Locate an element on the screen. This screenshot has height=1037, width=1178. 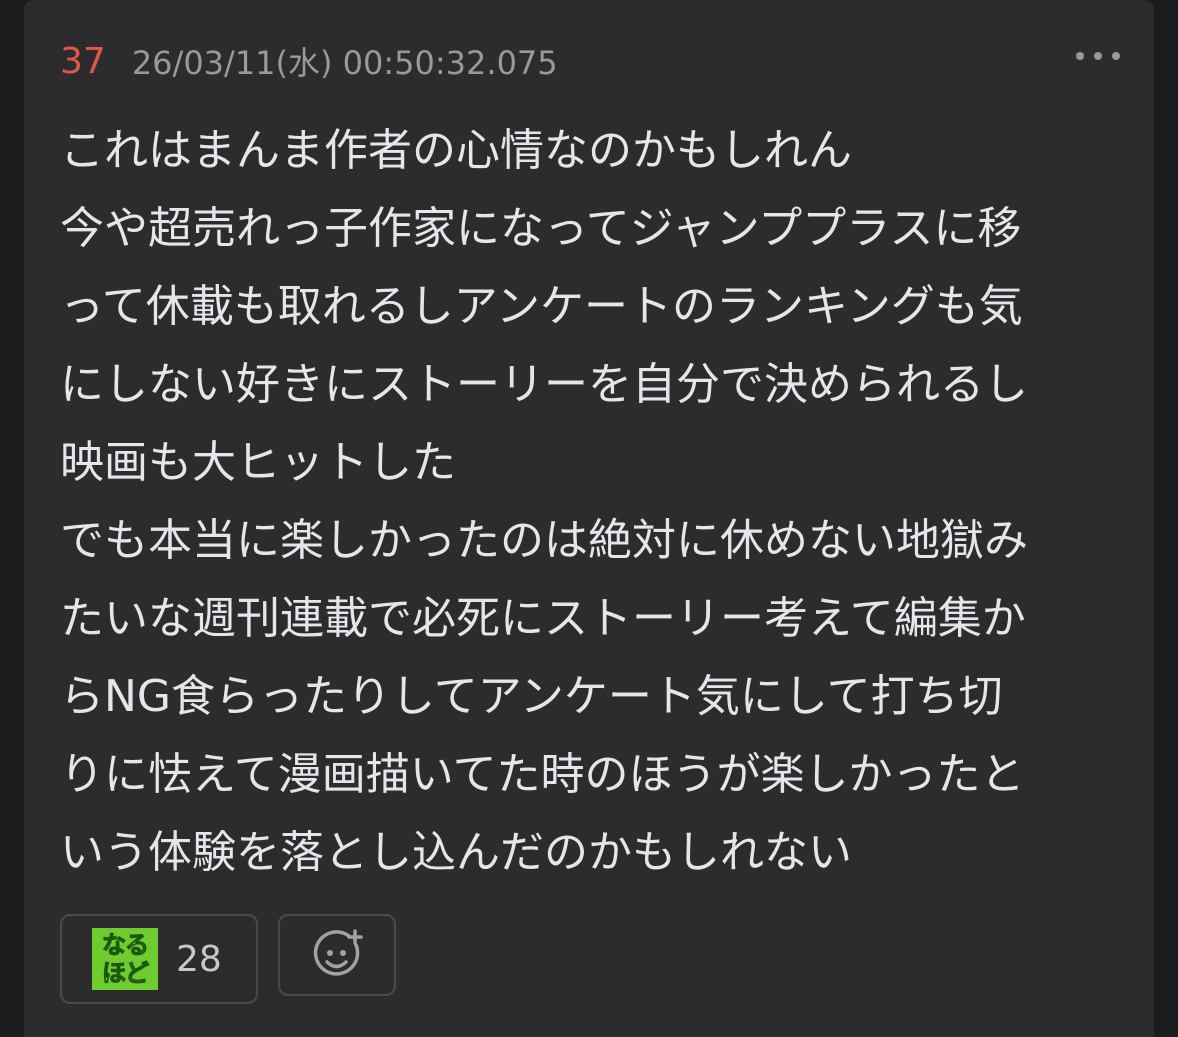
post-body-line: これはまんま作者の心情なのかもしれん is located at coordinates (456, 150).